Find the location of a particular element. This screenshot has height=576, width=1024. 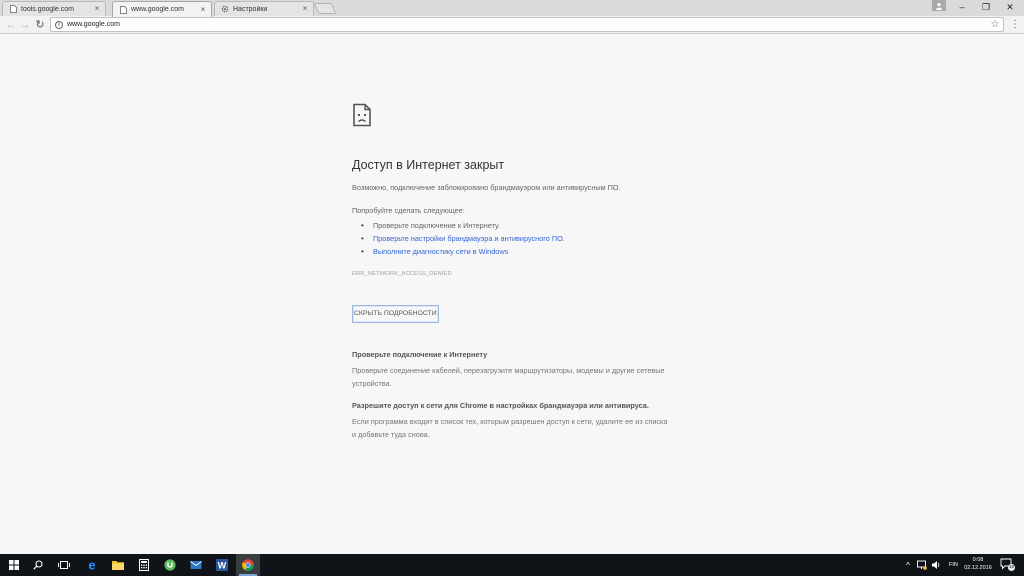

chrome-icon is located at coordinates (248, 565).